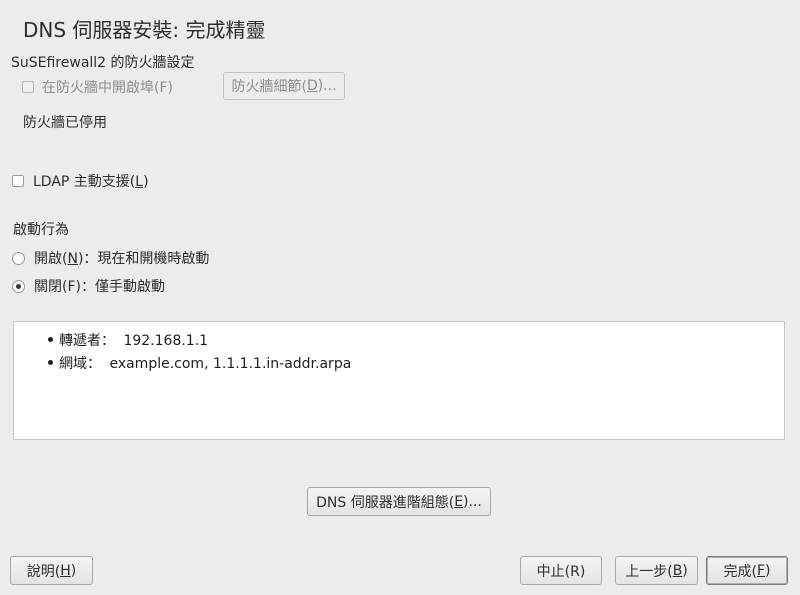 This screenshot has width=800, height=595. I want to click on open-port-checkbox-row: 在防火牆中開啟埠(F), so click(97, 87).